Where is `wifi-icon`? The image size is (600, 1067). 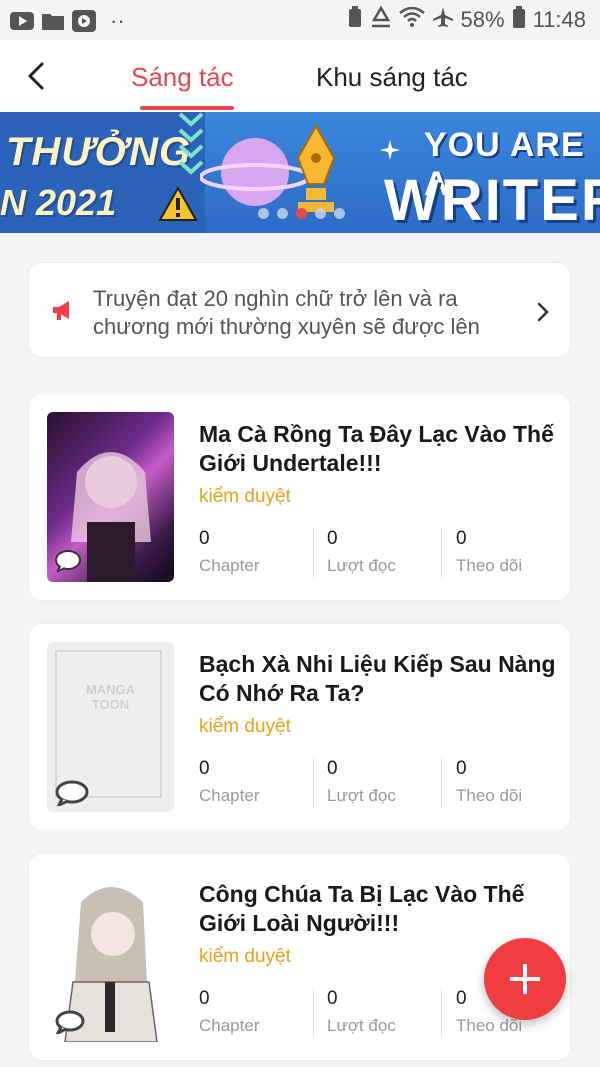
wifi-icon is located at coordinates (411, 19).